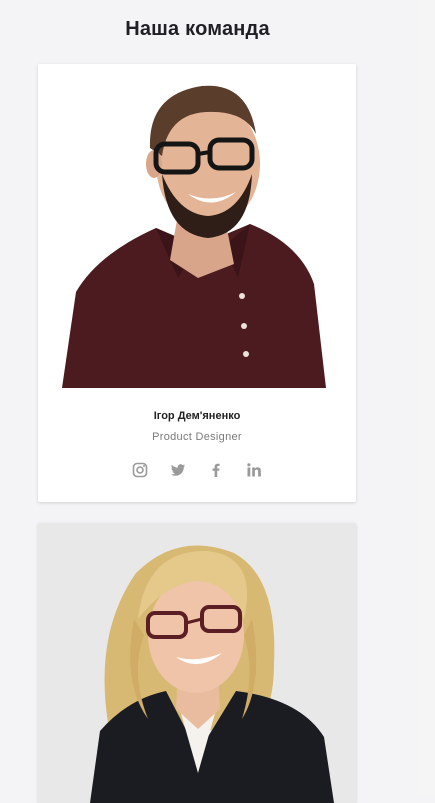  I want to click on page-edge, so click(426, 397).